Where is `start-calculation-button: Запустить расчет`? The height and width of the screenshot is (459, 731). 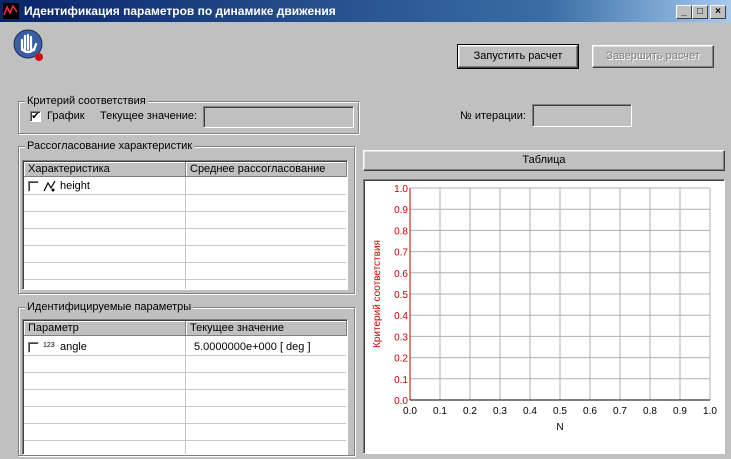 start-calculation-button: Запустить расчет is located at coordinates (518, 56).